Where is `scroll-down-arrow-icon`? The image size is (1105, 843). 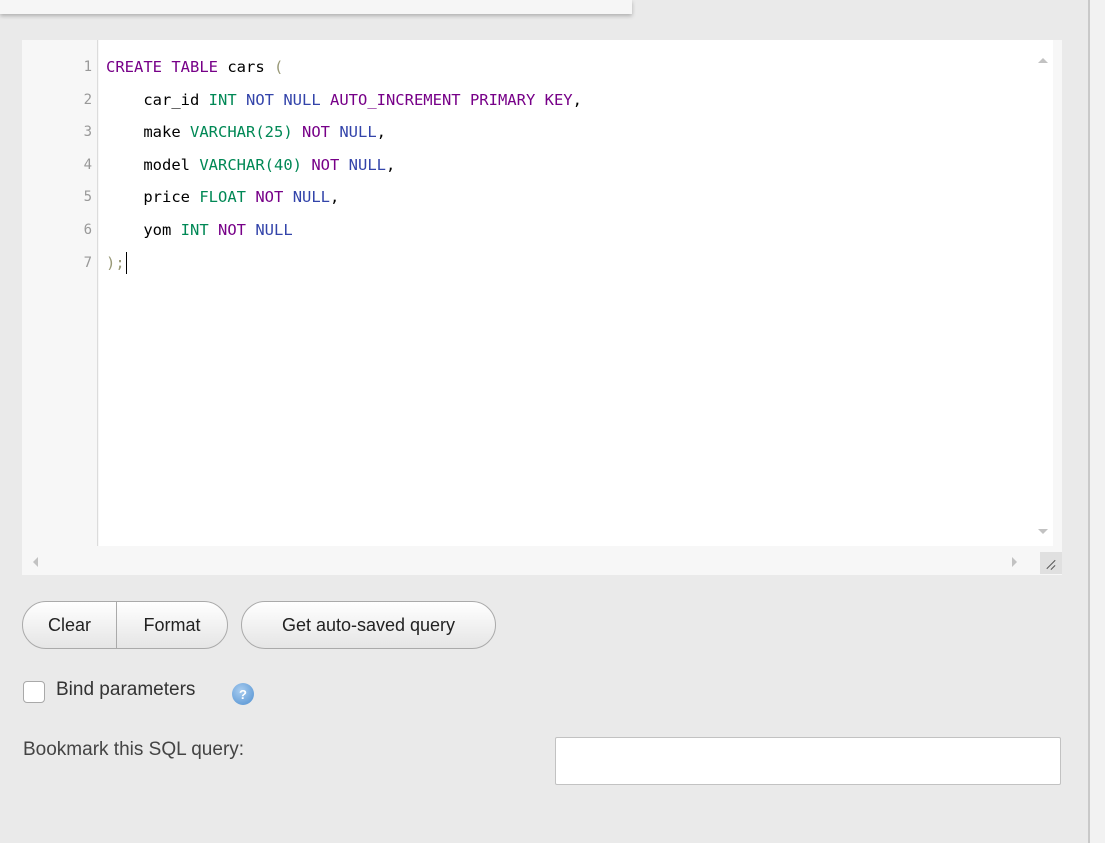
scroll-down-arrow-icon is located at coordinates (1043, 531).